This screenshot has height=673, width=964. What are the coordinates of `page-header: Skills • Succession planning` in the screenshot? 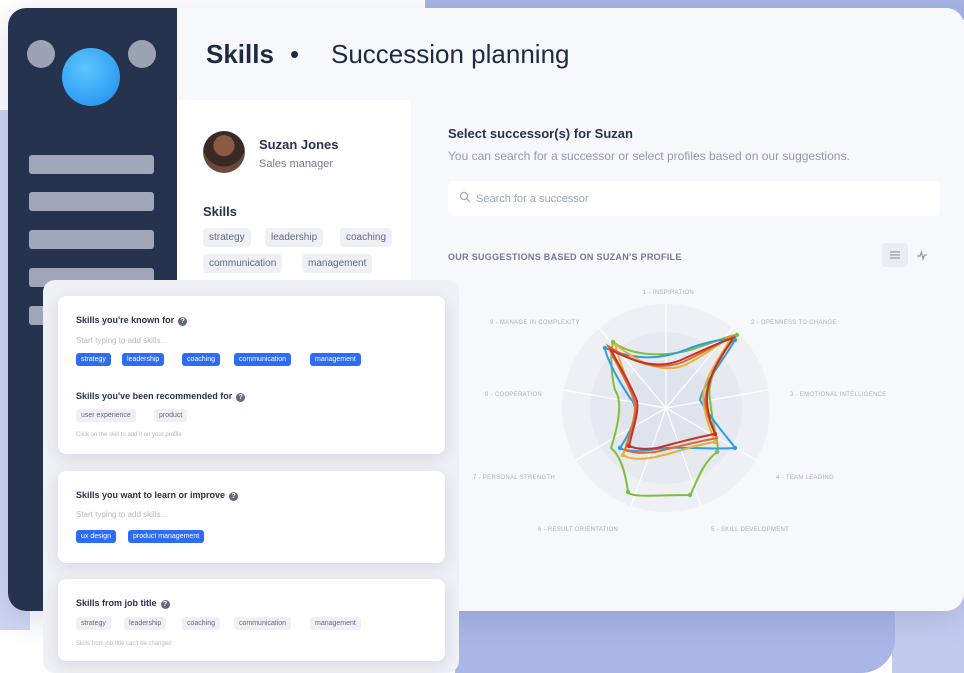 It's located at (570, 54).